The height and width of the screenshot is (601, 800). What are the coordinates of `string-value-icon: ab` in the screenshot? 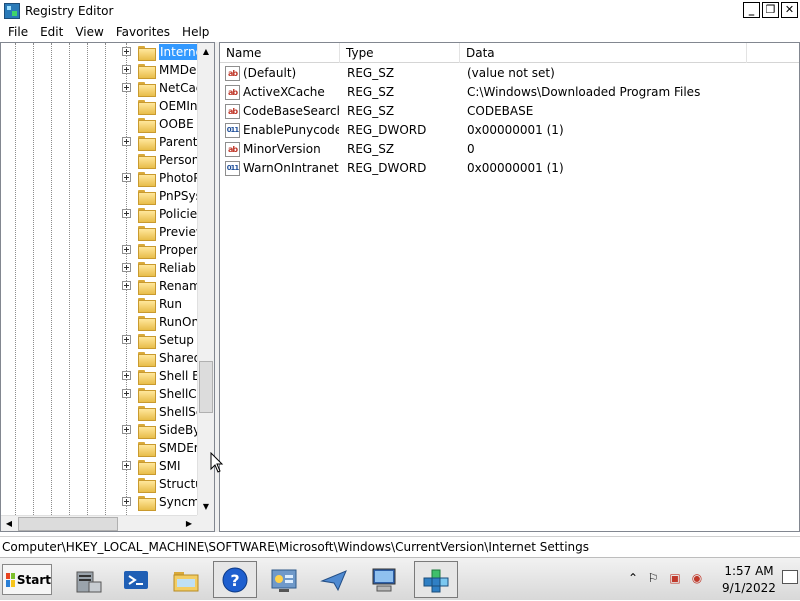 It's located at (232, 73).